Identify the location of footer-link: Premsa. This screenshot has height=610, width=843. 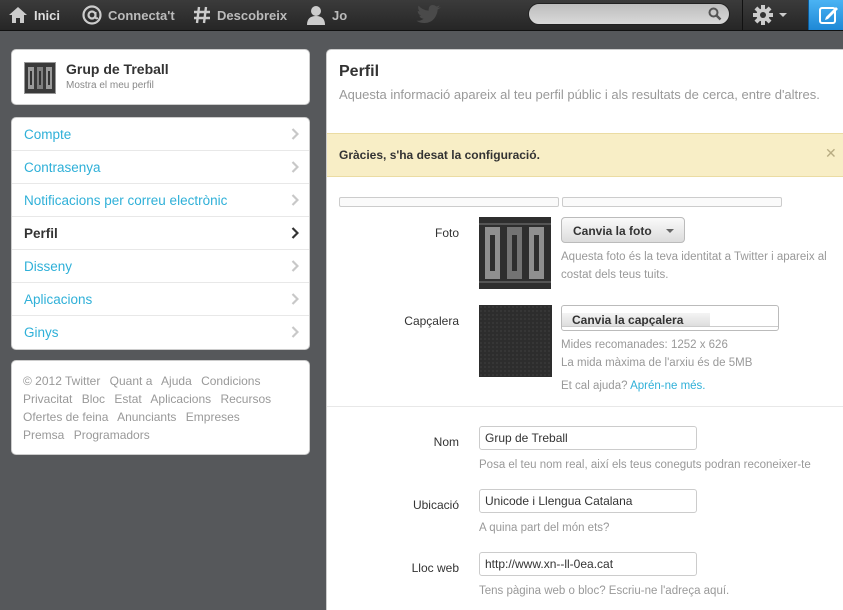
(43, 435).